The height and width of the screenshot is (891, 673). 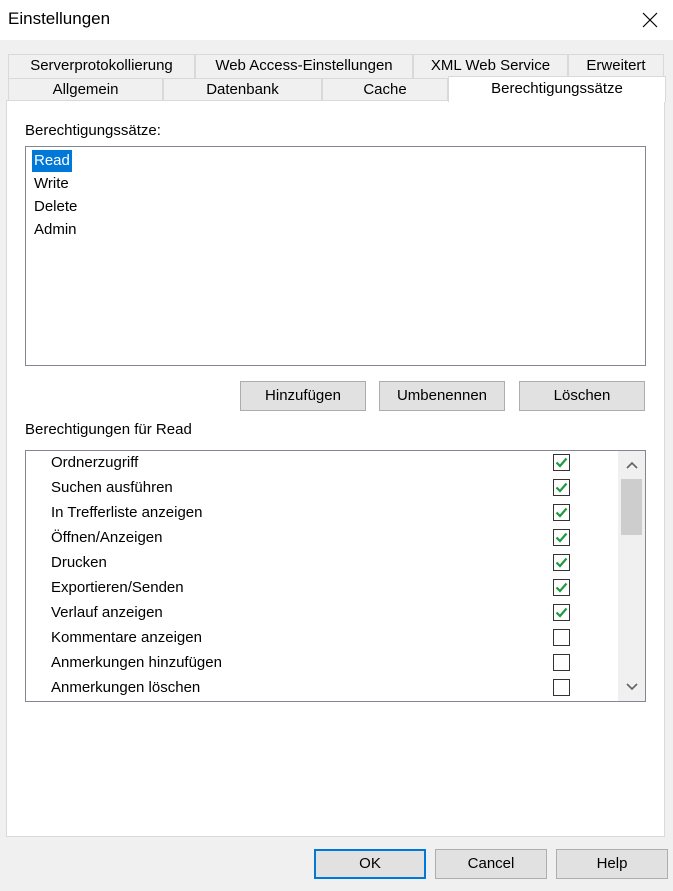 What do you see at coordinates (107, 537) in the screenshot?
I see `permission-label: Öffnen/Anzeigen` at bounding box center [107, 537].